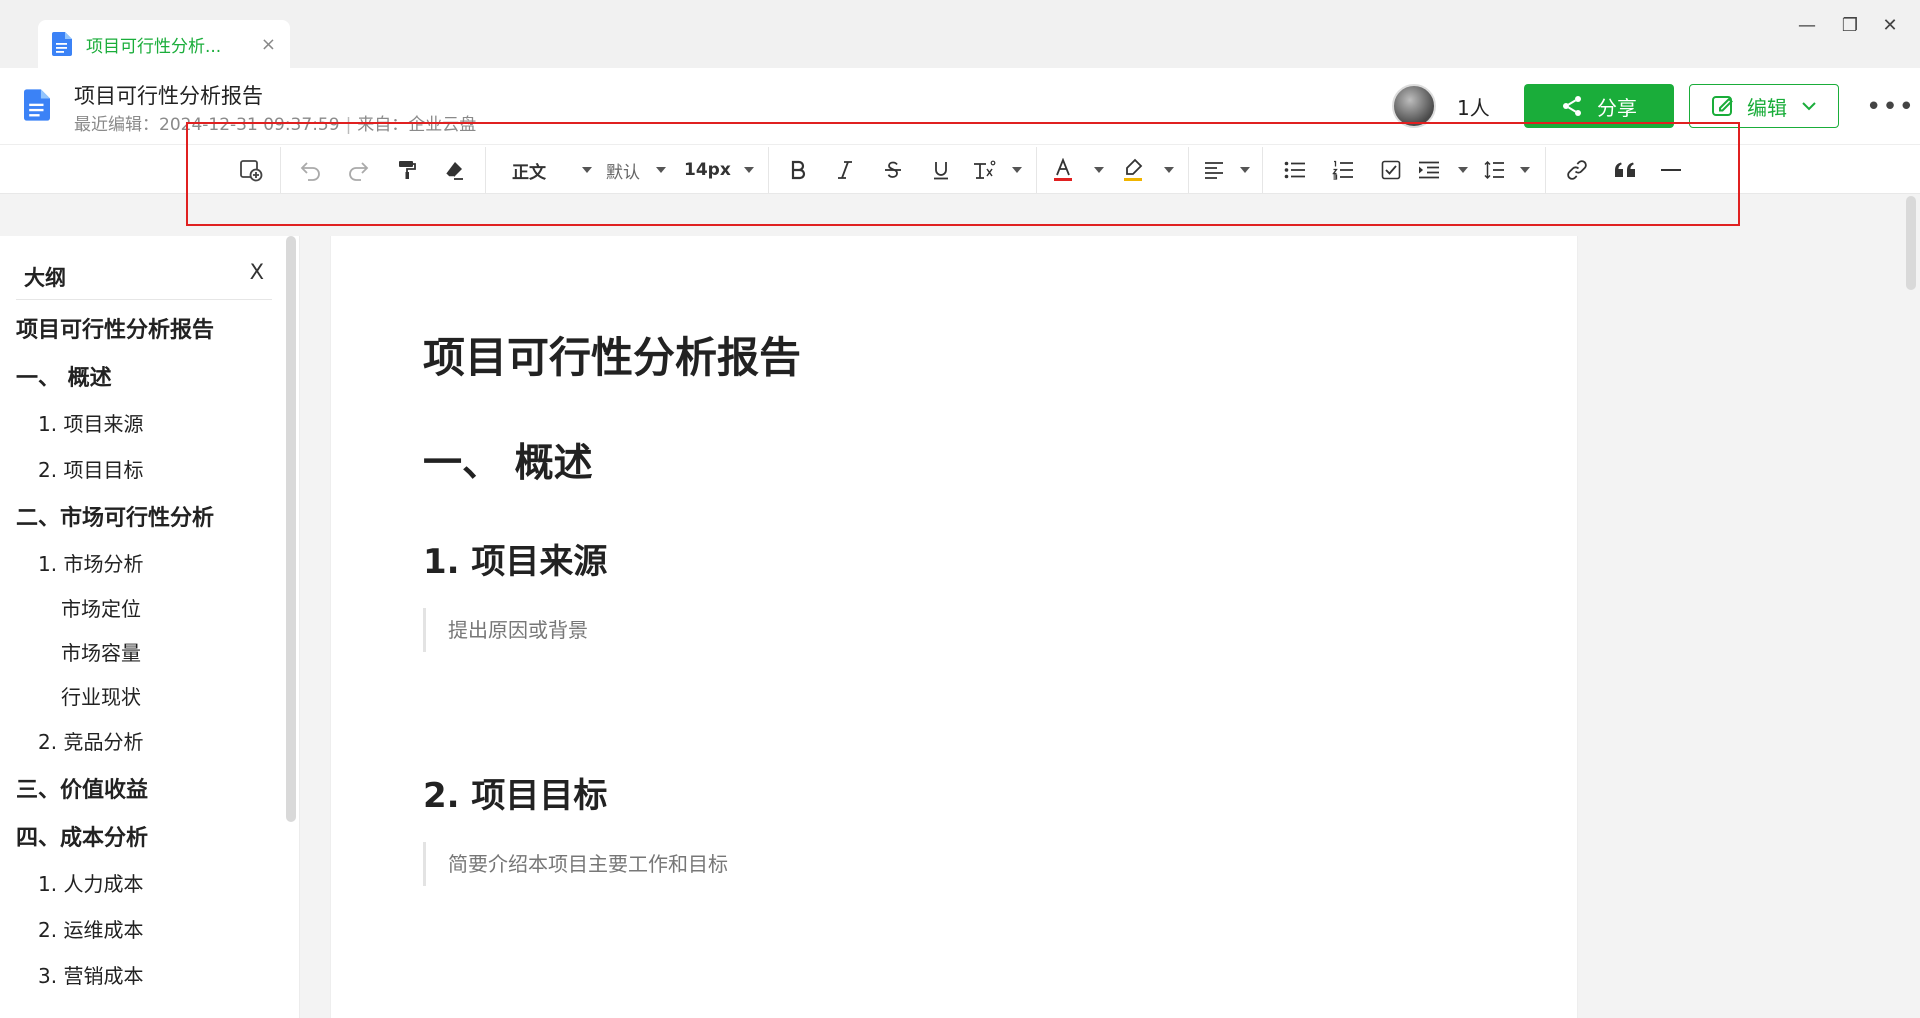 The width and height of the screenshot is (1920, 1018). I want to click on format-painter-icon, so click(407, 170).